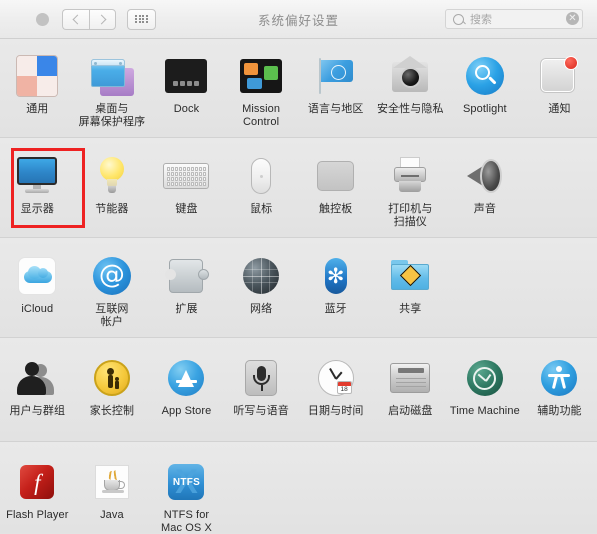 This screenshot has height=534, width=597. I want to click on chevron-right-icon, so click(101, 19).